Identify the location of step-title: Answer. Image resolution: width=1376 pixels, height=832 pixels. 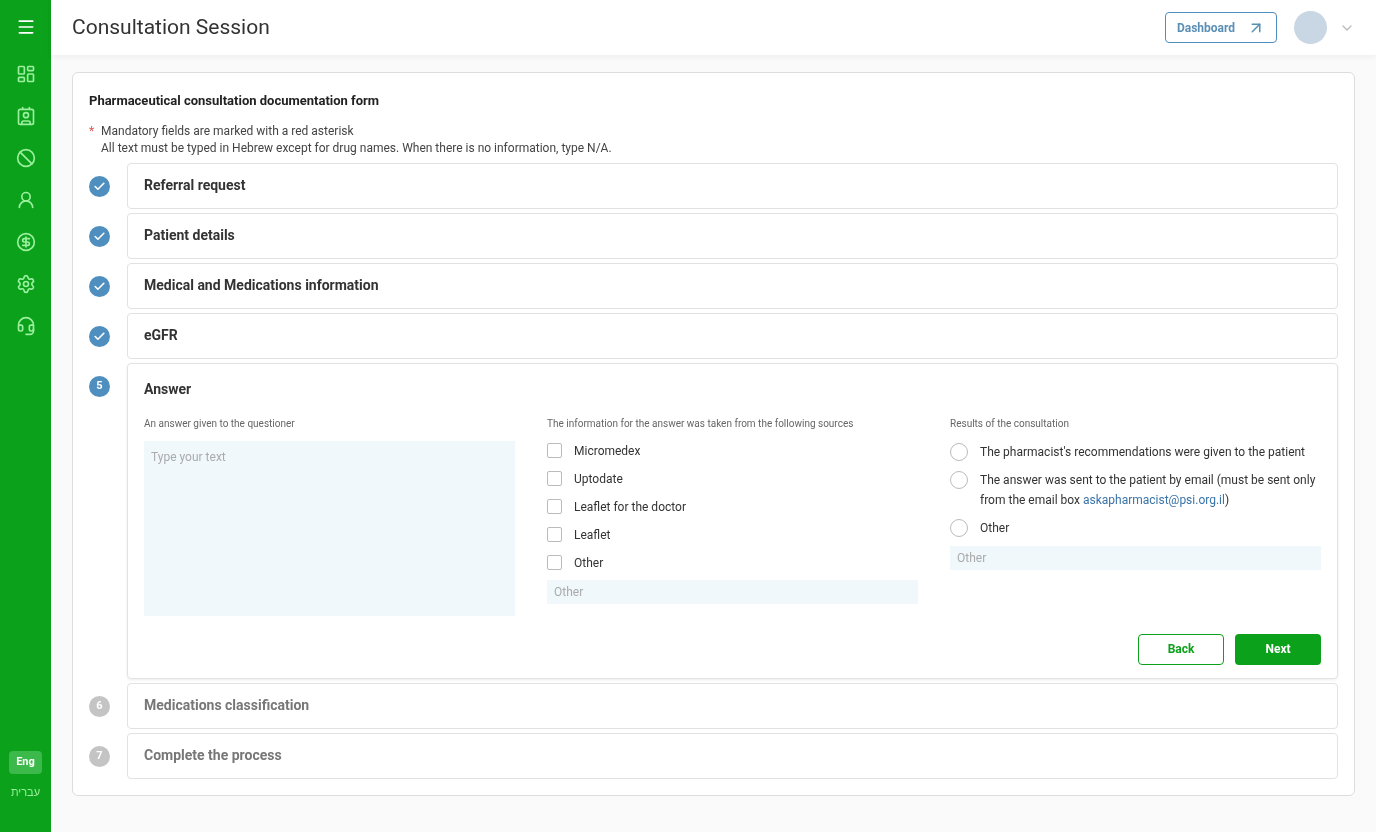
(168, 388).